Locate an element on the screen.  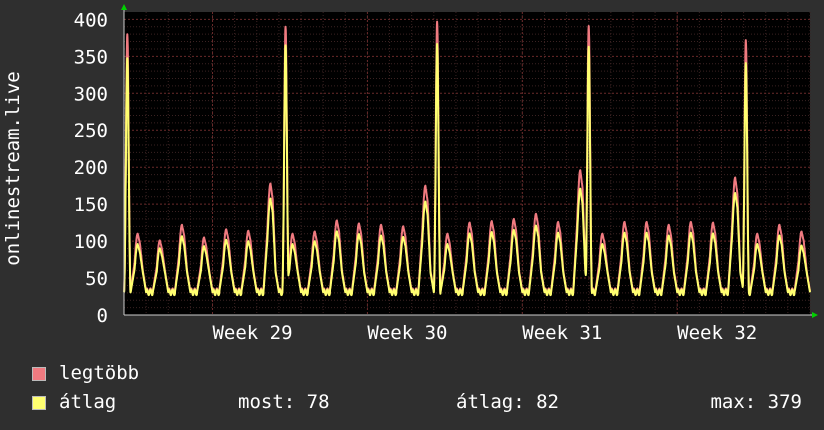
y-axis-arrow is located at coordinates (124, 7).